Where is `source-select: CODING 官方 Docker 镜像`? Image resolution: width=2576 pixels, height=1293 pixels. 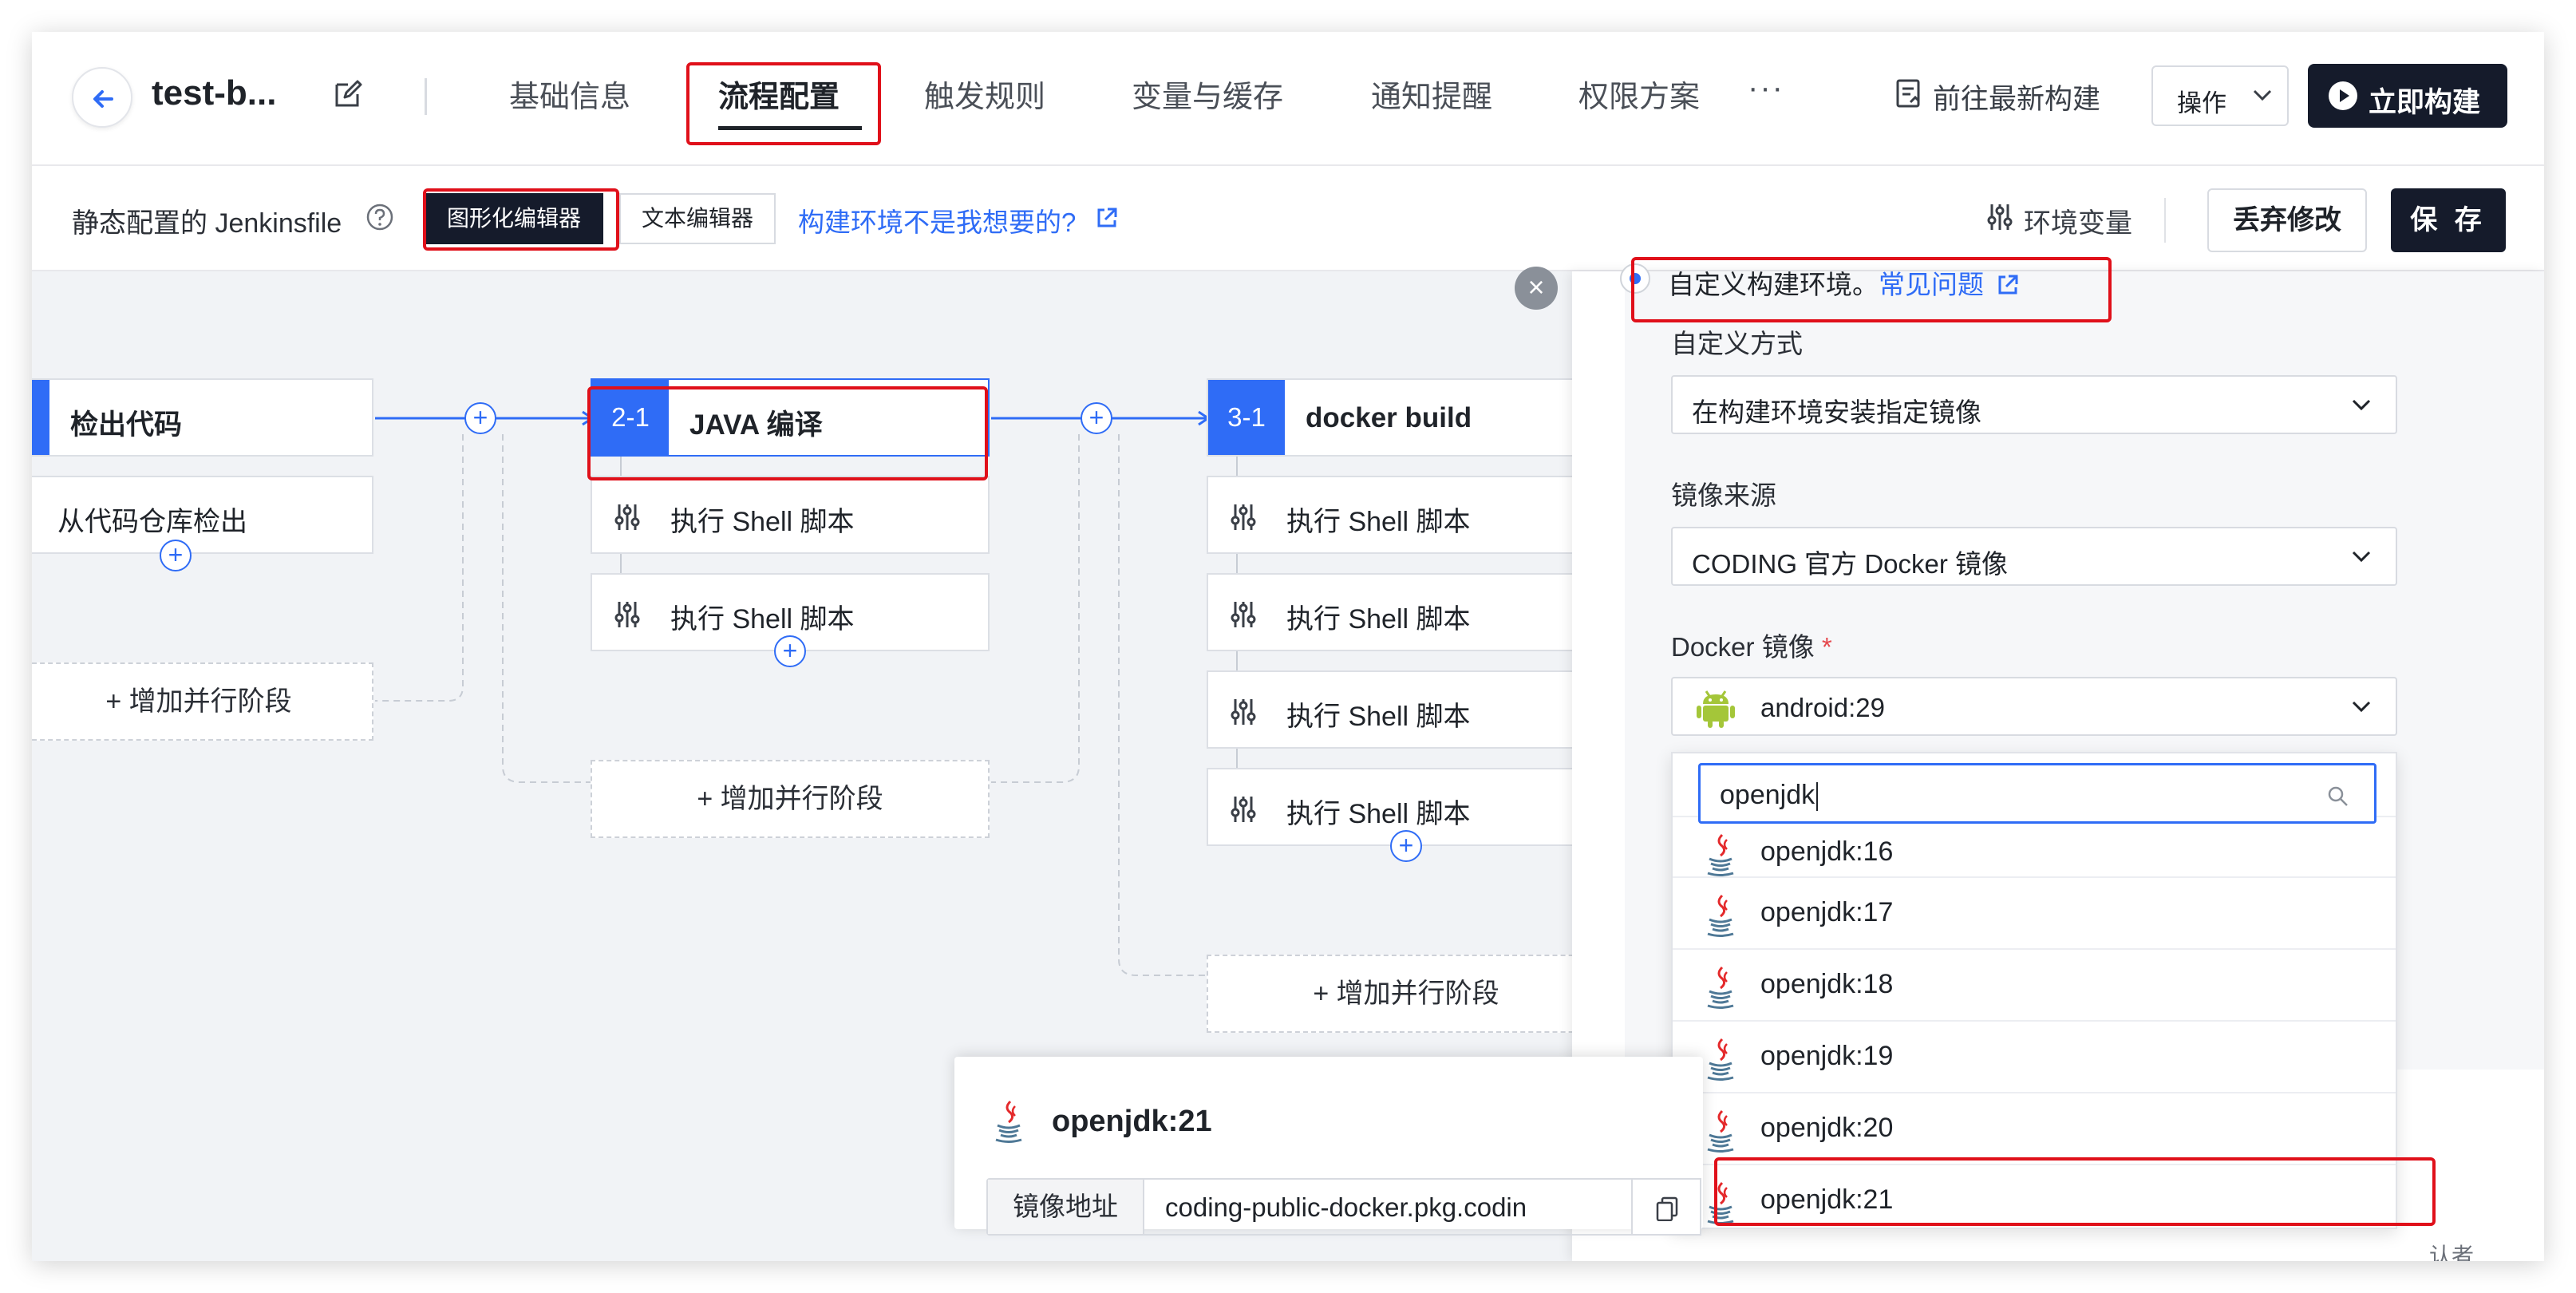 source-select: CODING 官方 Docker 镜像 is located at coordinates (2034, 556).